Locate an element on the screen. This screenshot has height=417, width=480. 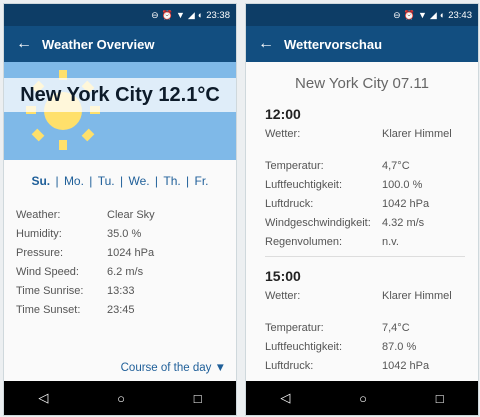
detail-value: 13:33 is located at coordinates (121, 291).